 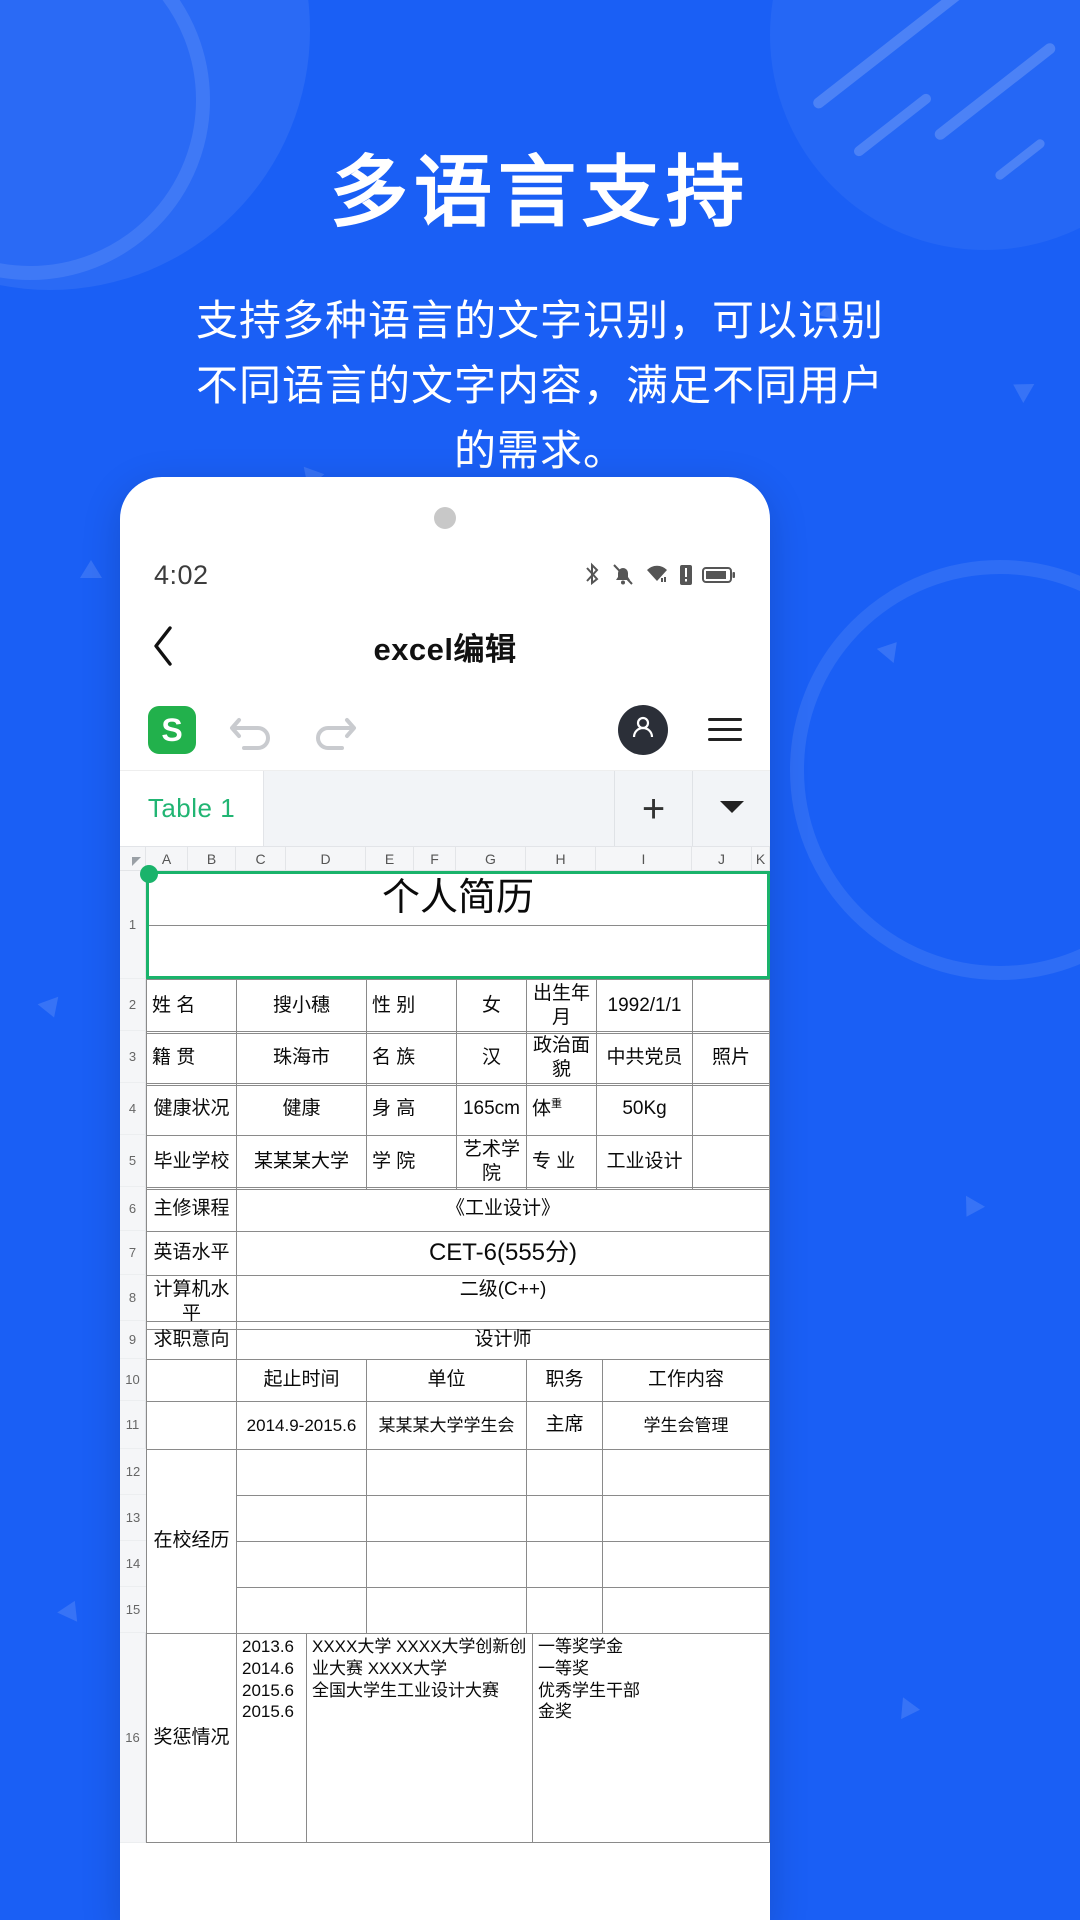 I want to click on cell-weight-value: 50Kg, so click(x=644, y=1109).